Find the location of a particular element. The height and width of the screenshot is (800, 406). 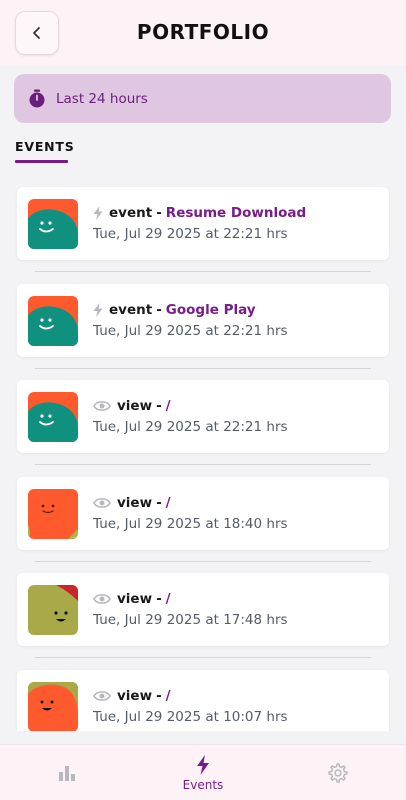

section-title: EVENTS is located at coordinates (45, 146).